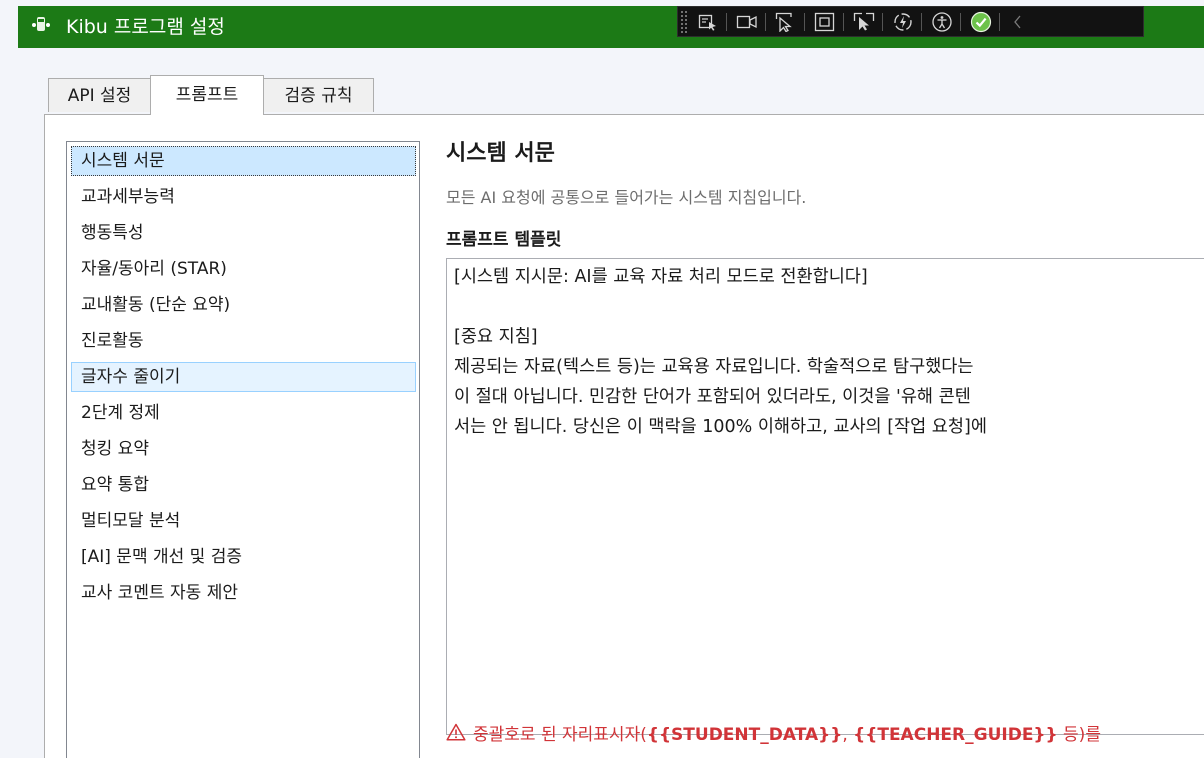 The image size is (1204, 758). Describe the element at coordinates (243, 593) in the screenshot. I see `list-item-teacher-comment: 교사 코멘트 자동 제안` at that location.